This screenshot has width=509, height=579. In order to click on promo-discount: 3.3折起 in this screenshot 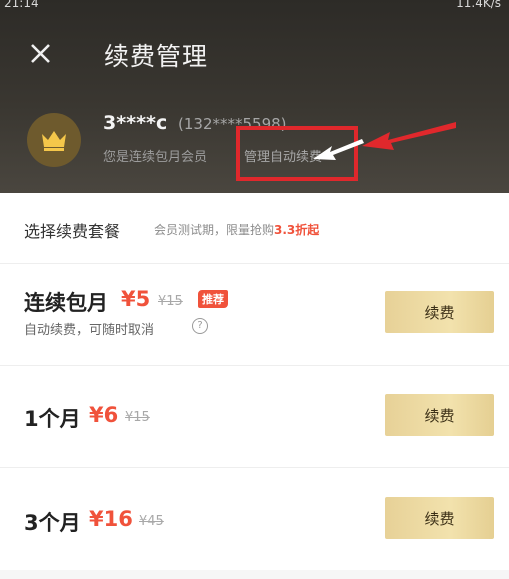, I will do `click(297, 230)`.